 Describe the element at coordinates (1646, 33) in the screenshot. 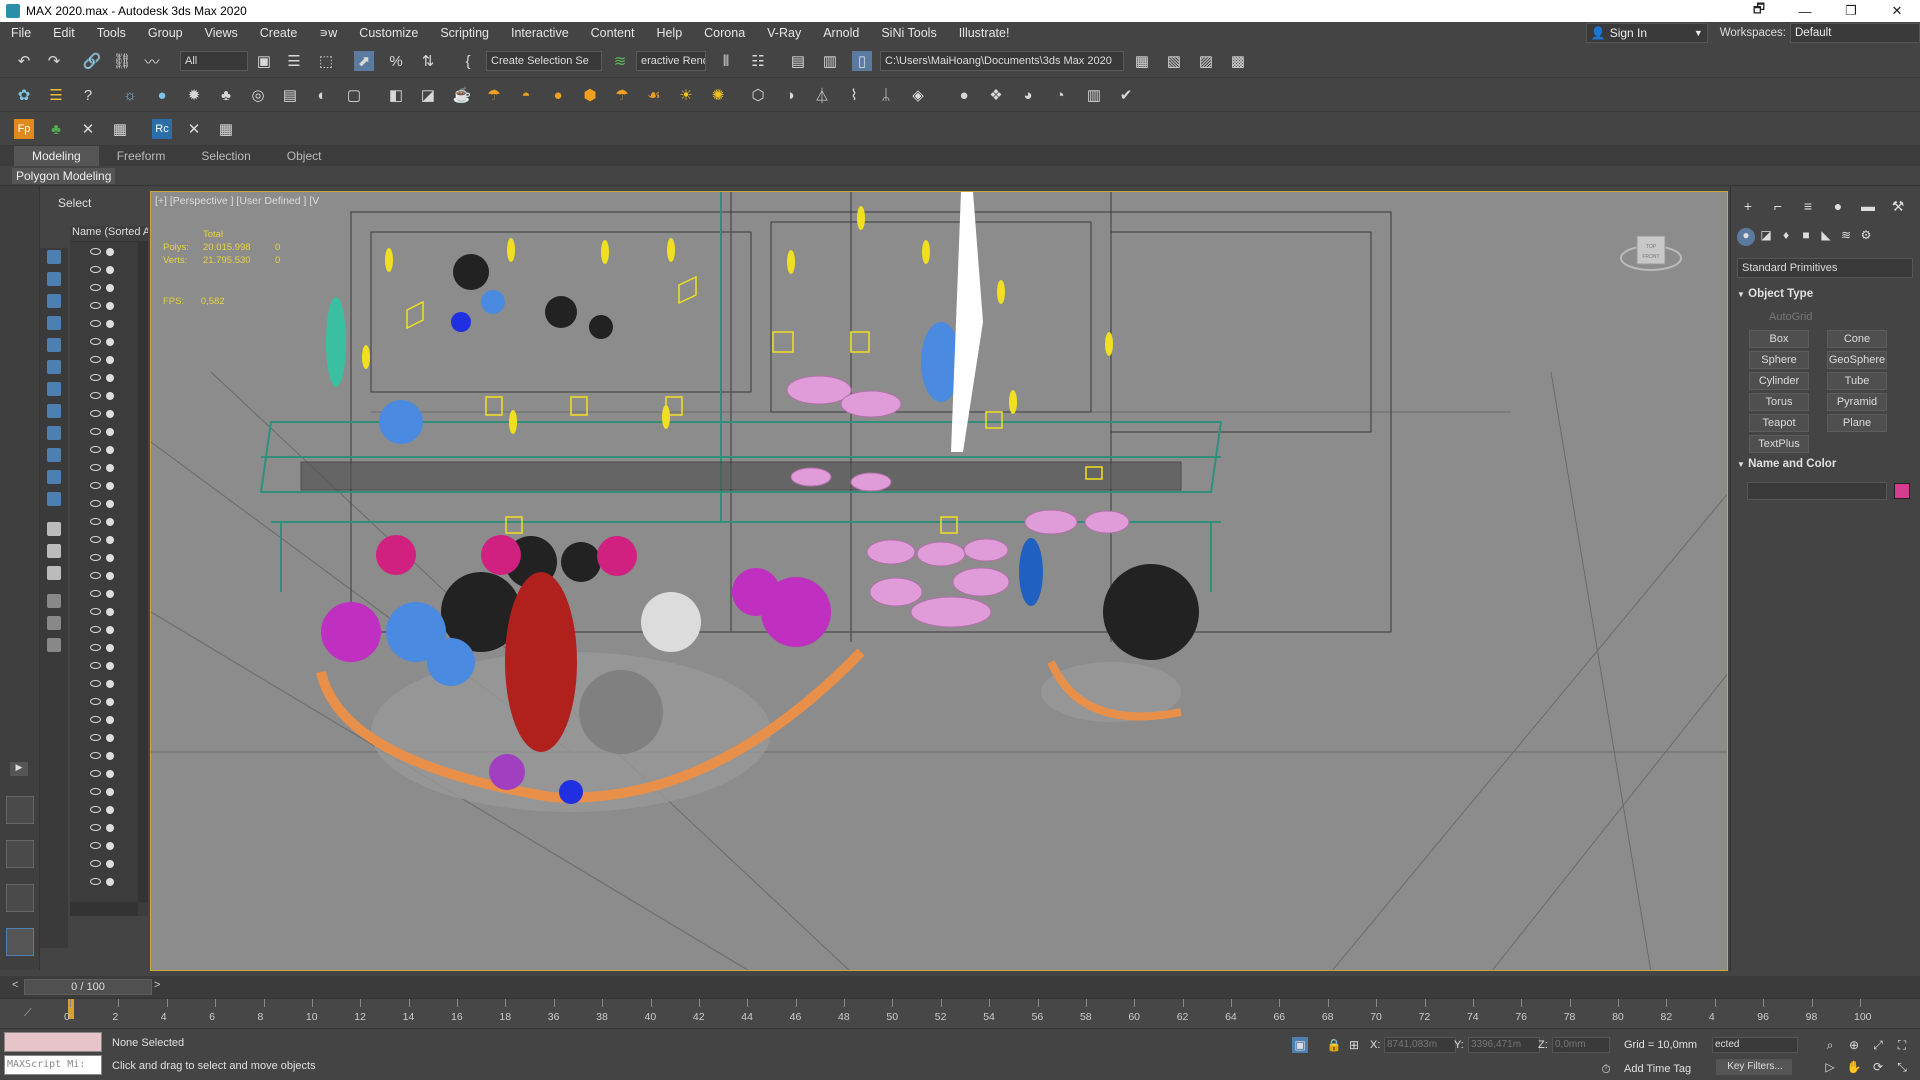

I see `sign-in-dropdown: 👤 Sign In ▼` at that location.